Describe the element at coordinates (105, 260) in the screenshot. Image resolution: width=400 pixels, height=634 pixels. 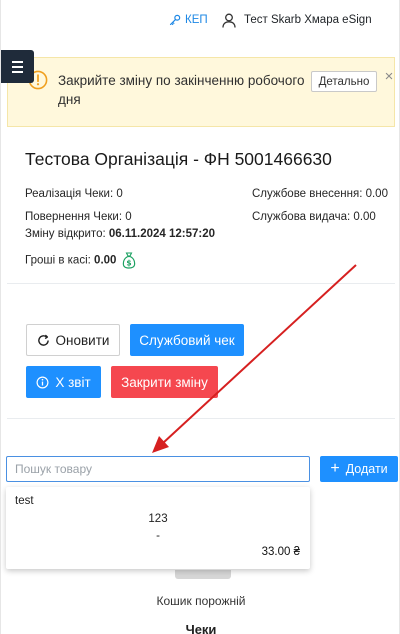
I see `cash-value: 0.00` at that location.